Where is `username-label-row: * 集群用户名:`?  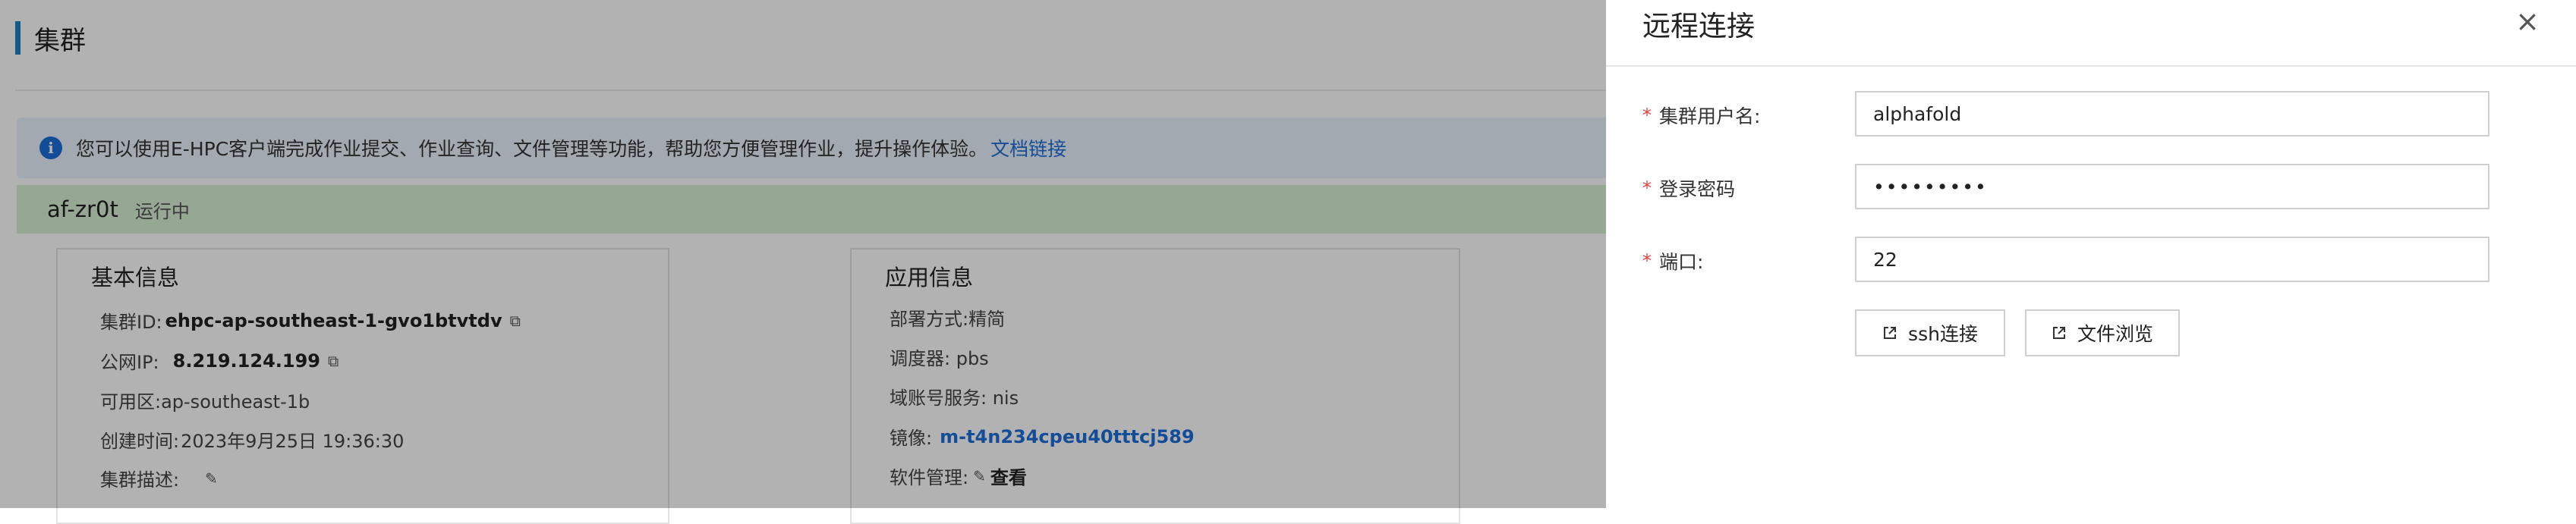 username-label-row: * 集群用户名: is located at coordinates (1749, 116).